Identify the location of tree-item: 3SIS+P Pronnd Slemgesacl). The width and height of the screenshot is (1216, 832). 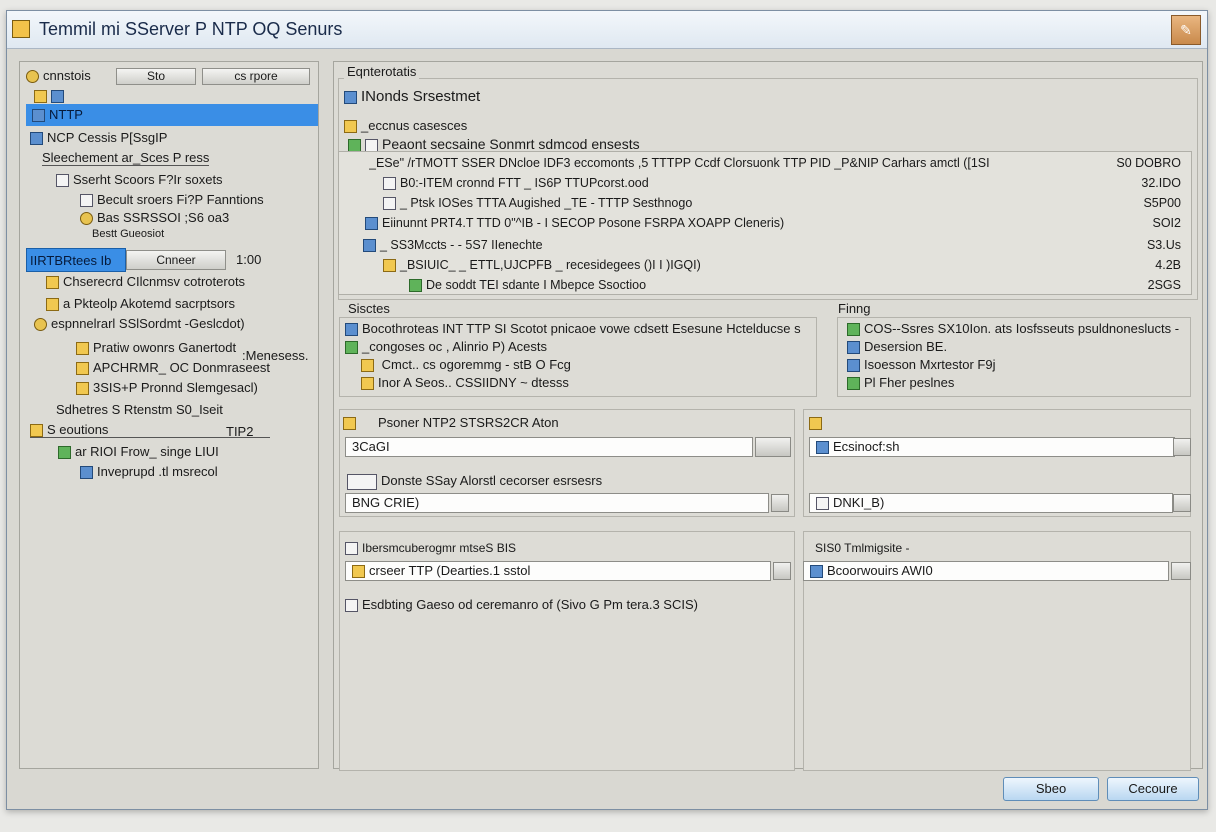
(167, 388).